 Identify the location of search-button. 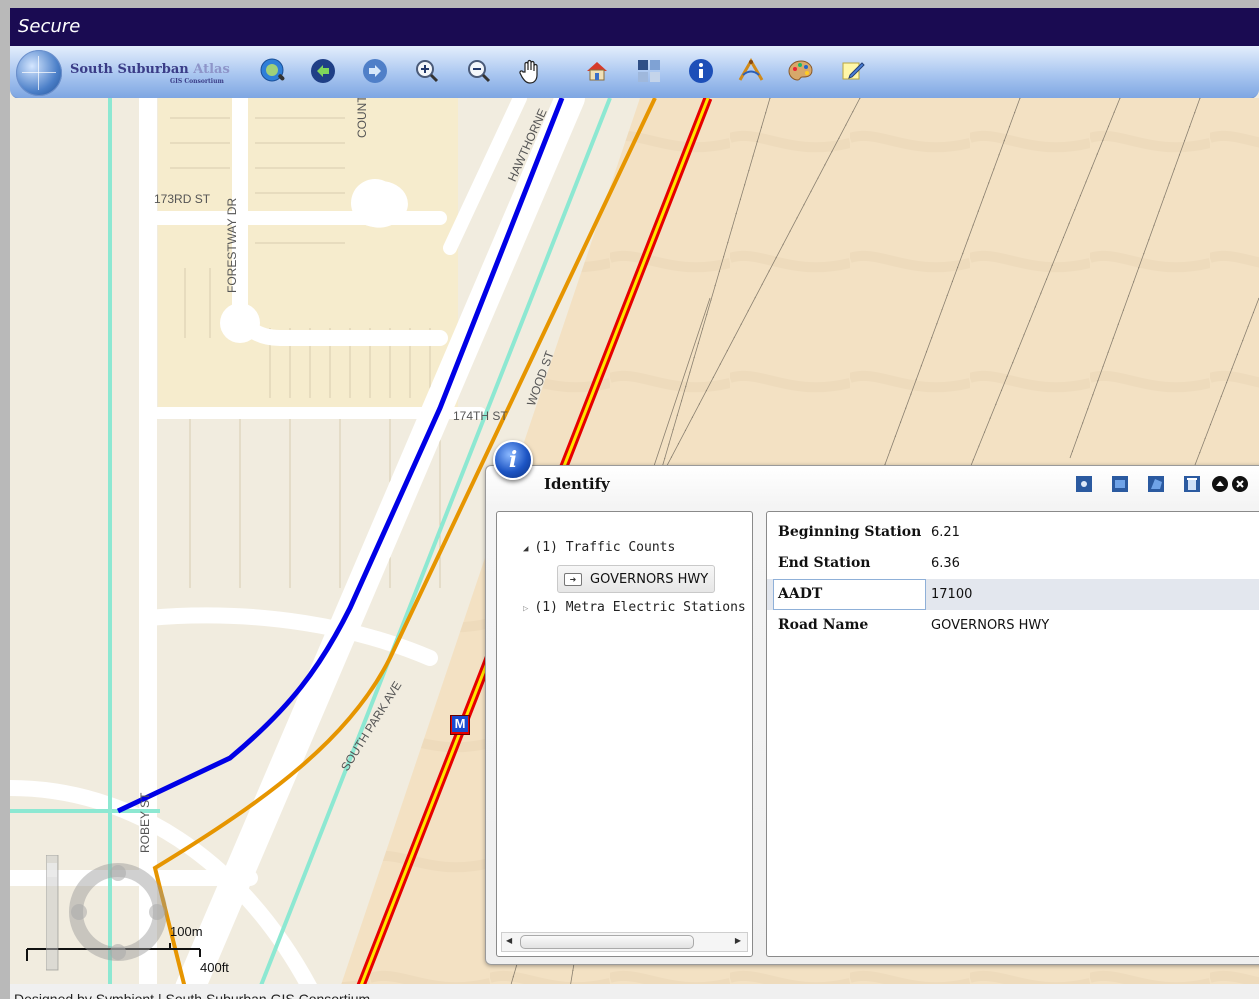
(273, 71).